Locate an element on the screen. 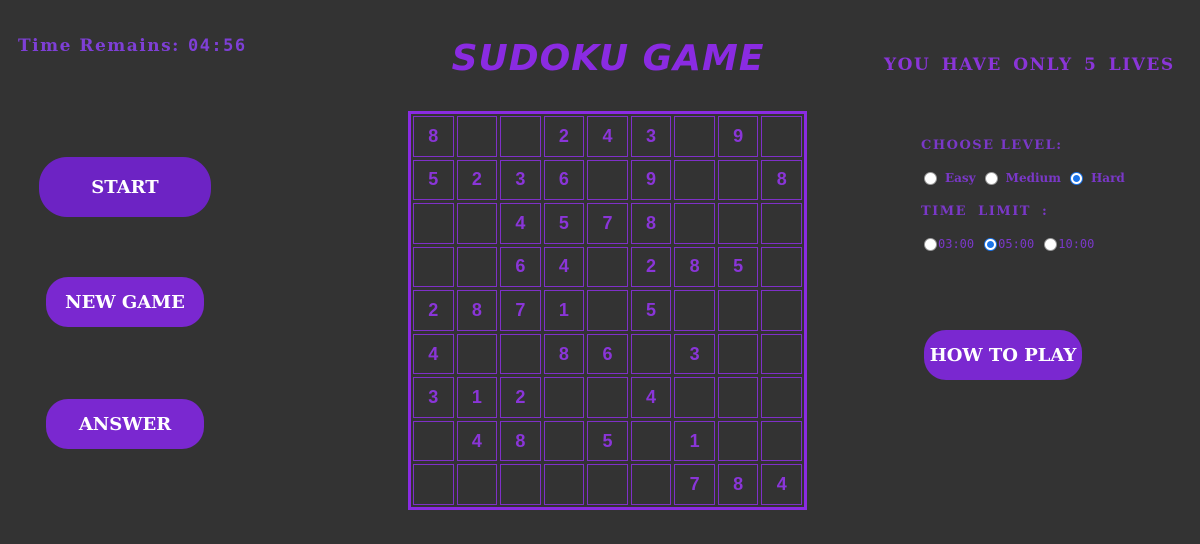 This screenshot has width=1200, height=544. time-limit-option-label: 03:00 is located at coordinates (956, 244).